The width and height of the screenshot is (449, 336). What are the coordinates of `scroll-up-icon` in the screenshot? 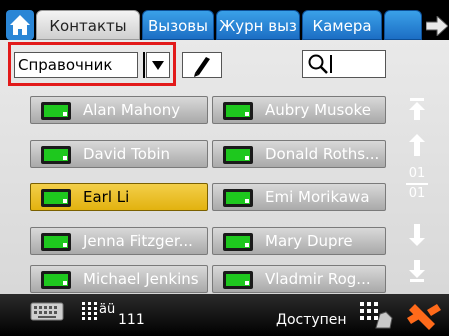 It's located at (417, 145).